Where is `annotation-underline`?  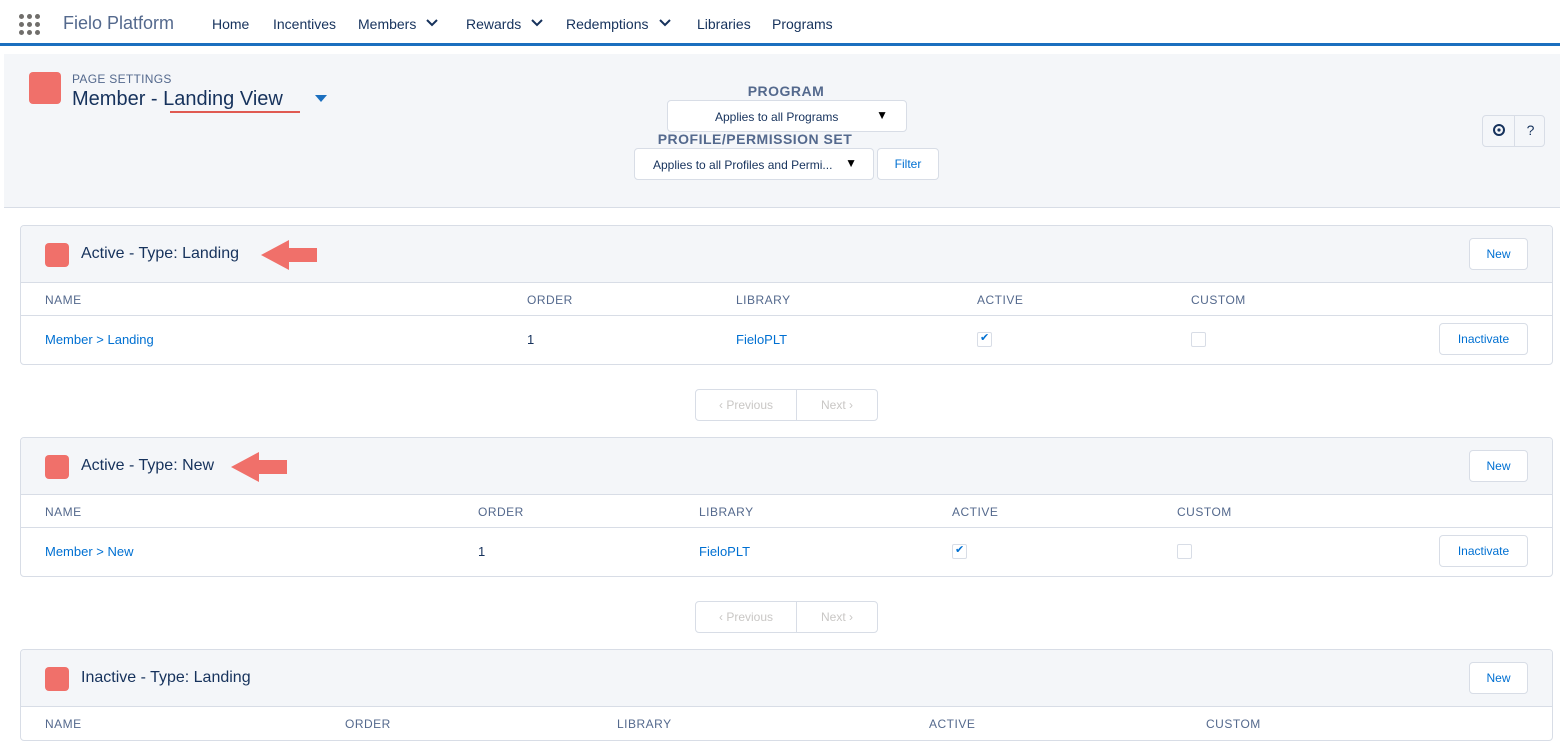 annotation-underline is located at coordinates (235, 112).